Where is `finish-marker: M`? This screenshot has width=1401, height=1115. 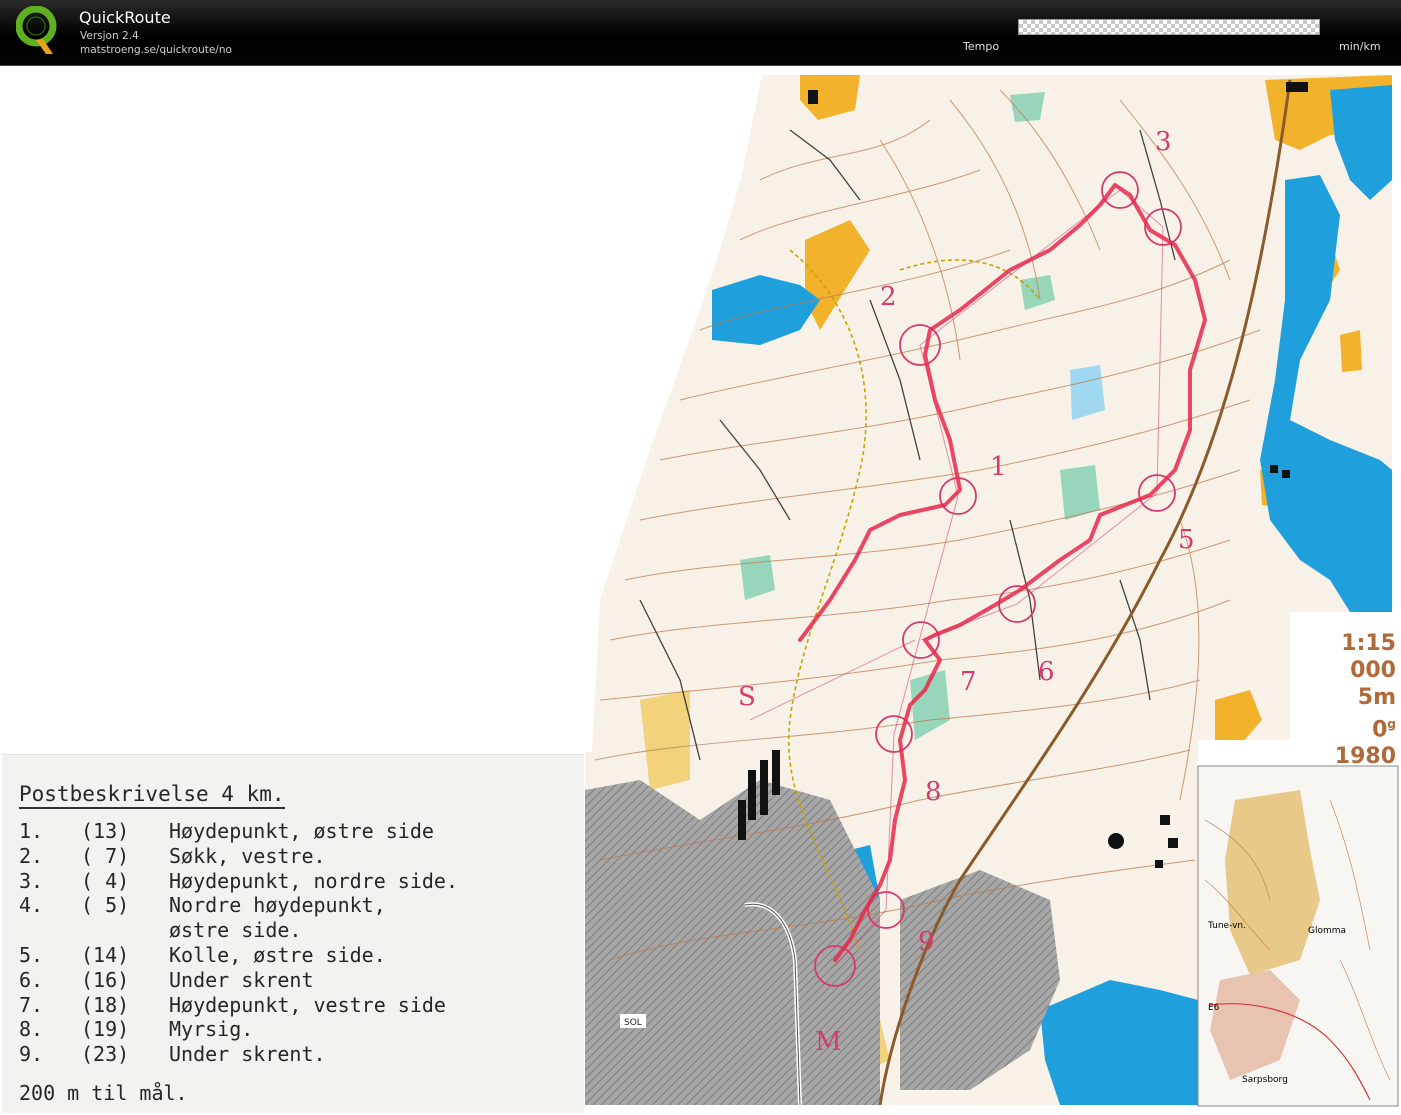 finish-marker: M is located at coordinates (828, 1042).